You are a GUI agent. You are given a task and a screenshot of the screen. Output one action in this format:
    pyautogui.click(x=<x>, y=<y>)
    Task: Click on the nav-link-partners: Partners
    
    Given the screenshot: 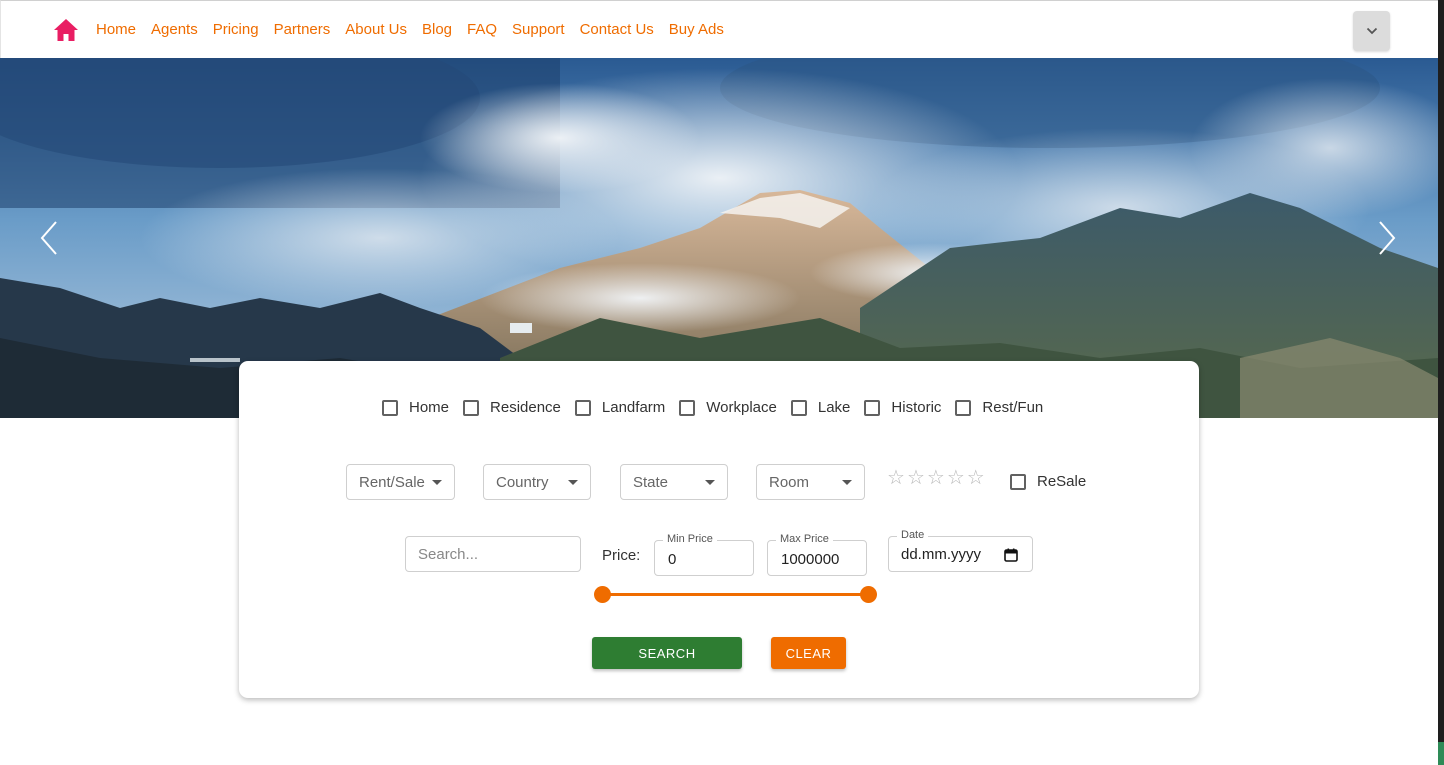 What is the action you would take?
    pyautogui.click(x=302, y=30)
    